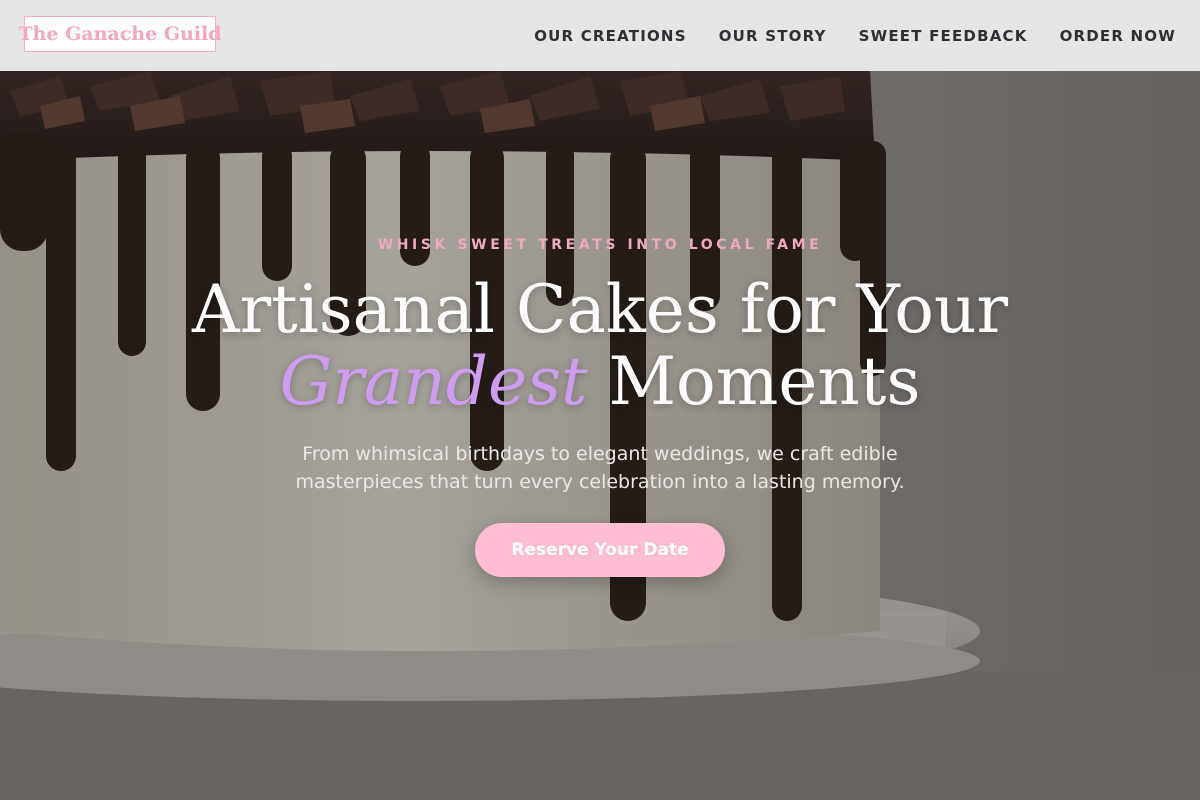 This screenshot has height=800, width=1200. I want to click on nav-link-sweet-feedback: SWEET FEEDBACK, so click(943, 36).